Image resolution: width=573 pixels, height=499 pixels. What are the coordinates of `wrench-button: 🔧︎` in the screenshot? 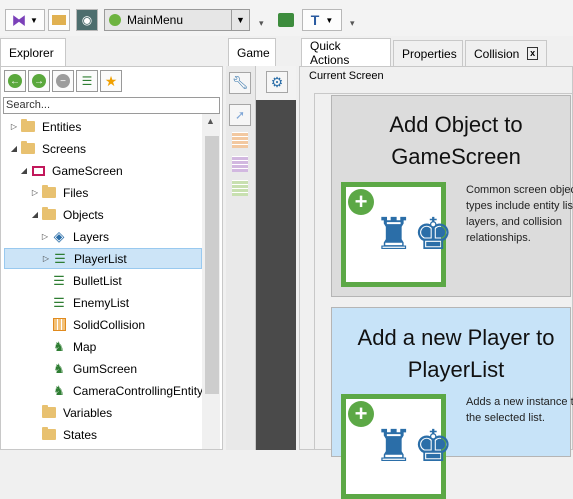 It's located at (240, 83).